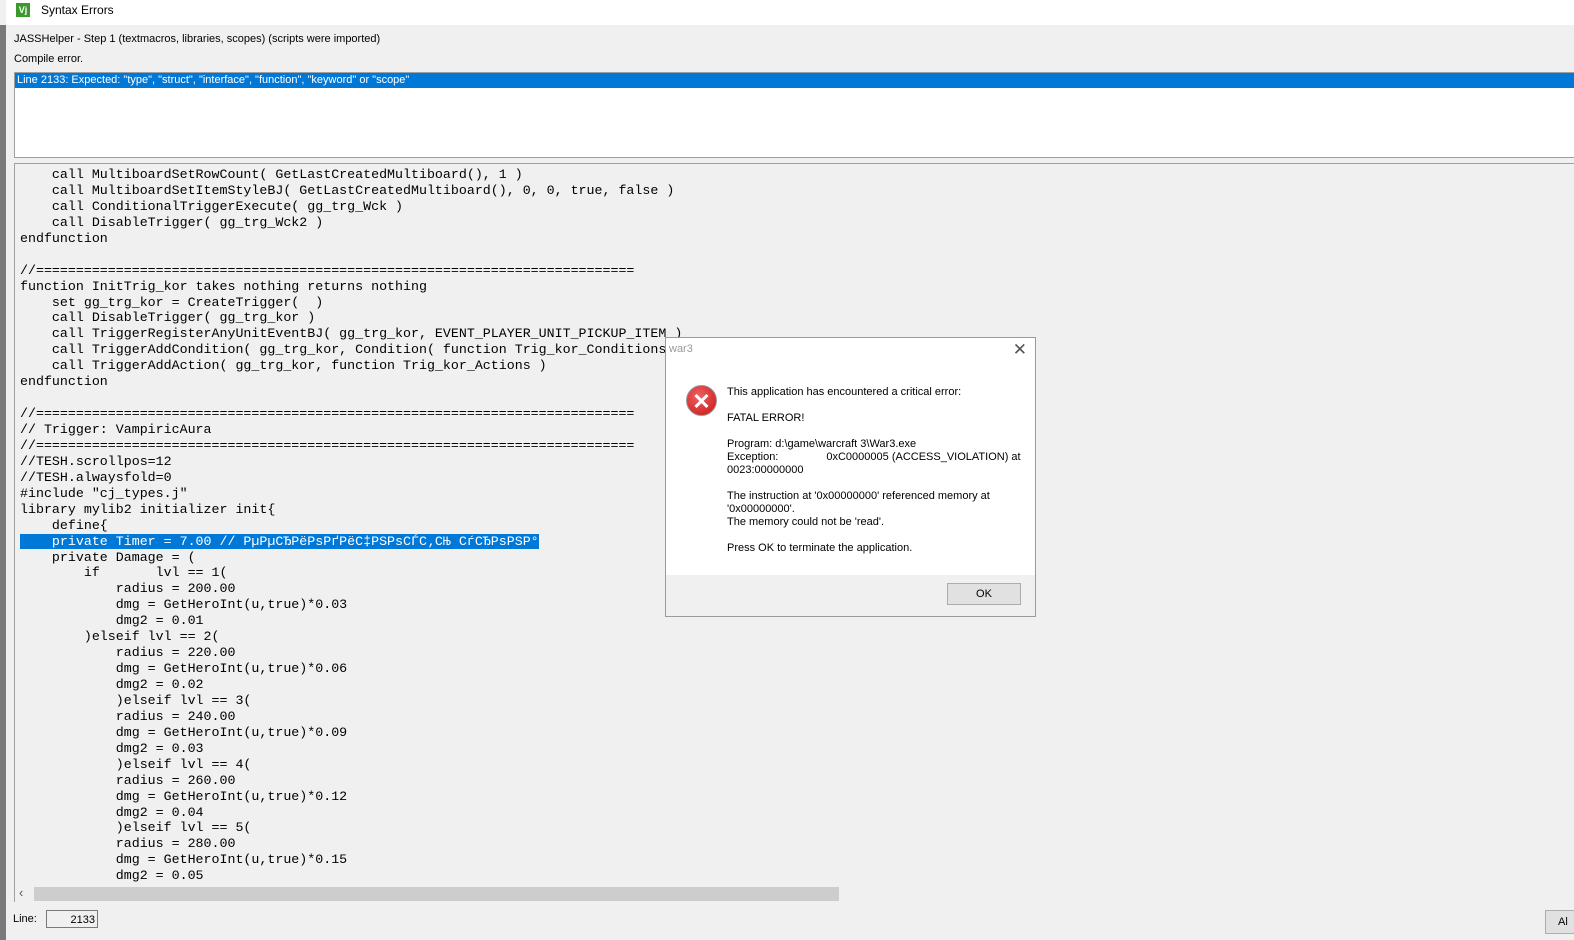  What do you see at coordinates (77, 10) in the screenshot?
I see `window-title: Syntax Errors` at bounding box center [77, 10].